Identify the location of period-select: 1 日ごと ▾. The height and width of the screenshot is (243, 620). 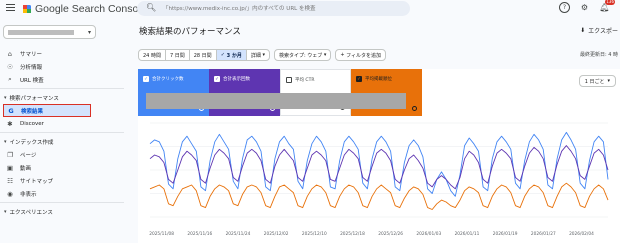
(597, 81).